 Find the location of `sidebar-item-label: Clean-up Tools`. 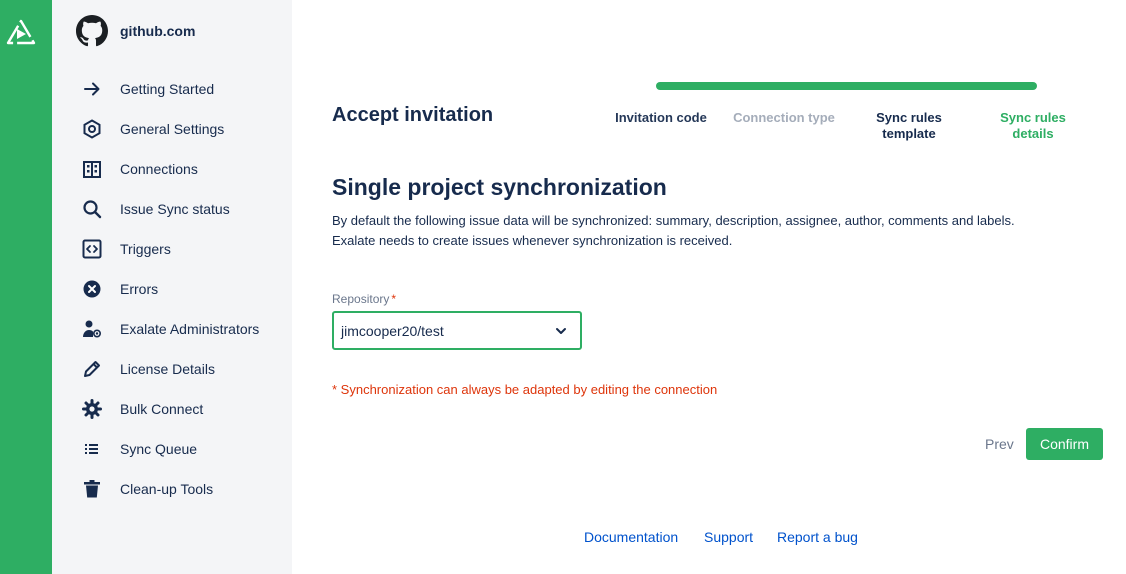

sidebar-item-label: Clean-up Tools is located at coordinates (167, 489).